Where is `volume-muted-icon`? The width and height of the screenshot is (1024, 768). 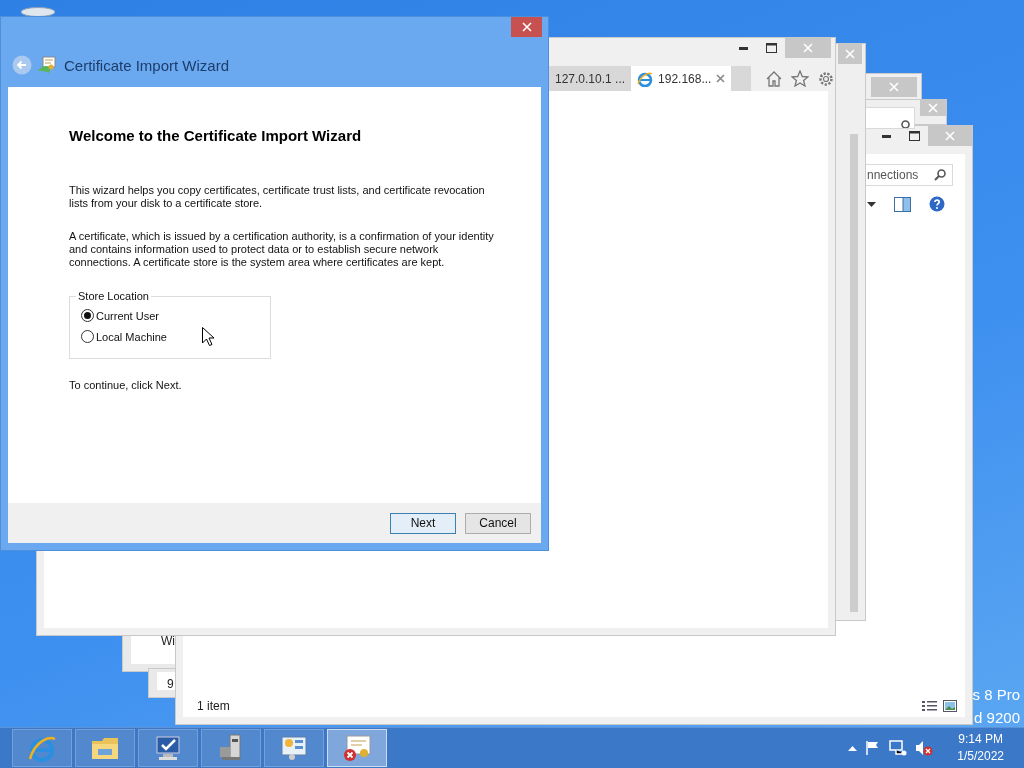 volume-muted-icon is located at coordinates (924, 748).